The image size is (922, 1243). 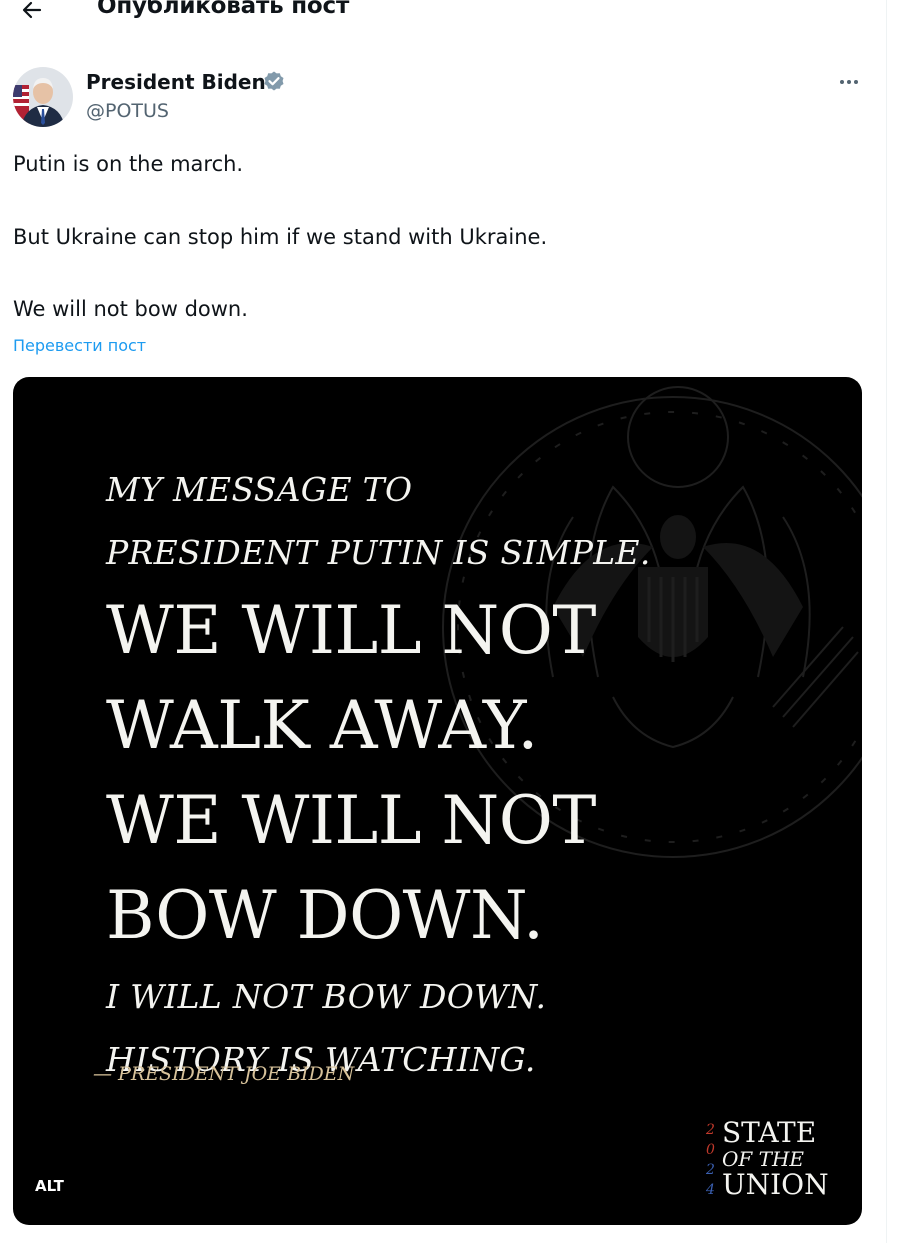 I want to click on logo-year: 2 0 2 4, so click(x=710, y=1160).